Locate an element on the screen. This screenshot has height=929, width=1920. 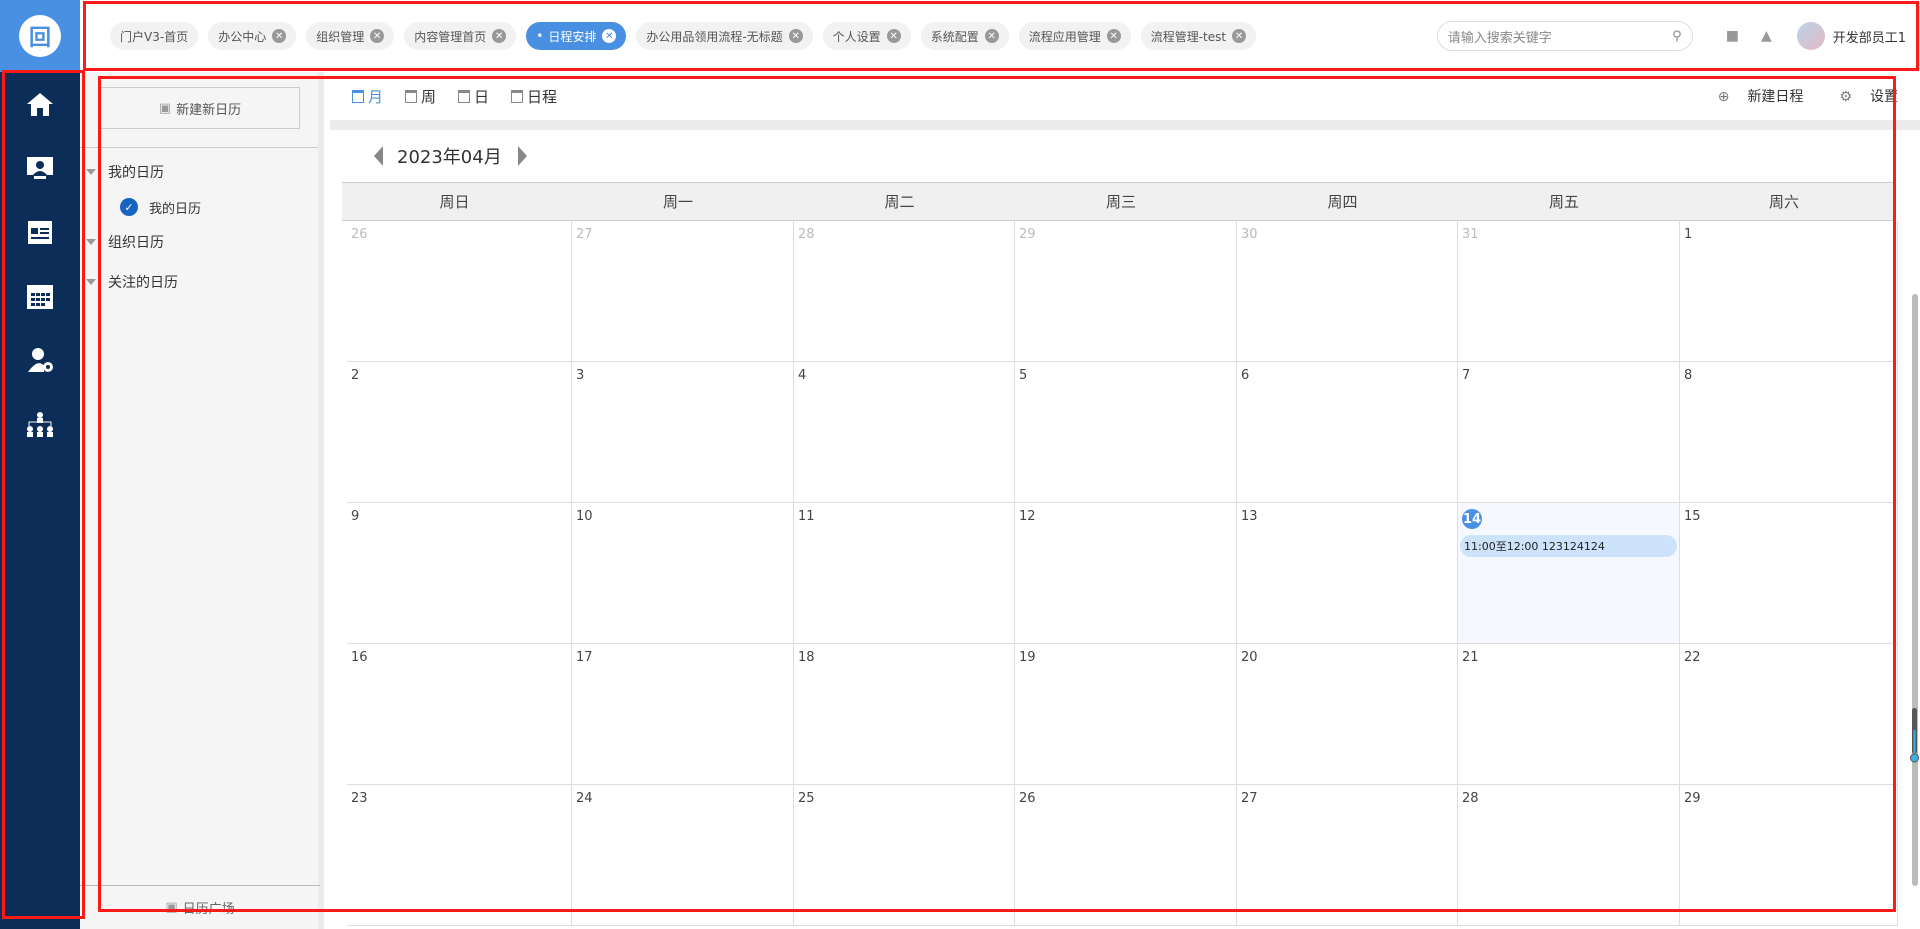
checked-icon: ✓ is located at coordinates (129, 207).